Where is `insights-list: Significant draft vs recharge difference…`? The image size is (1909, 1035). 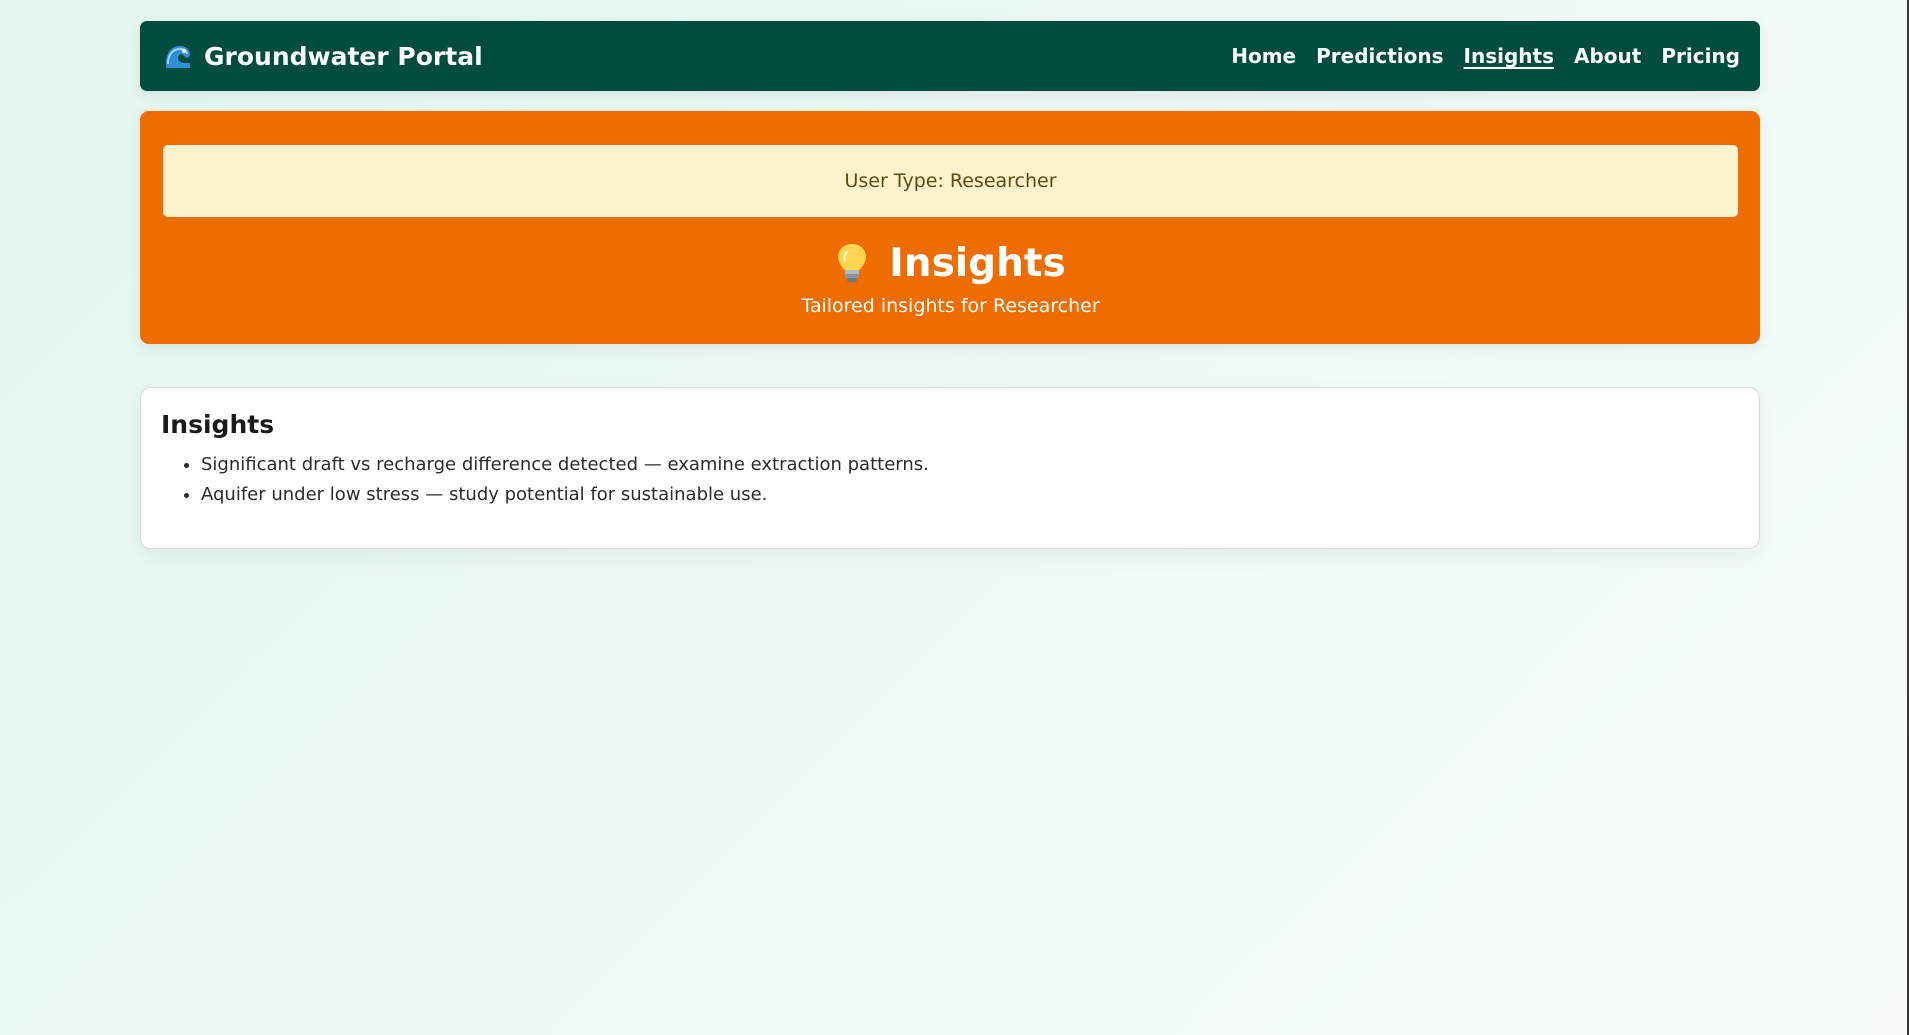
insights-list: Significant draft vs recharge difference… is located at coordinates (950, 480).